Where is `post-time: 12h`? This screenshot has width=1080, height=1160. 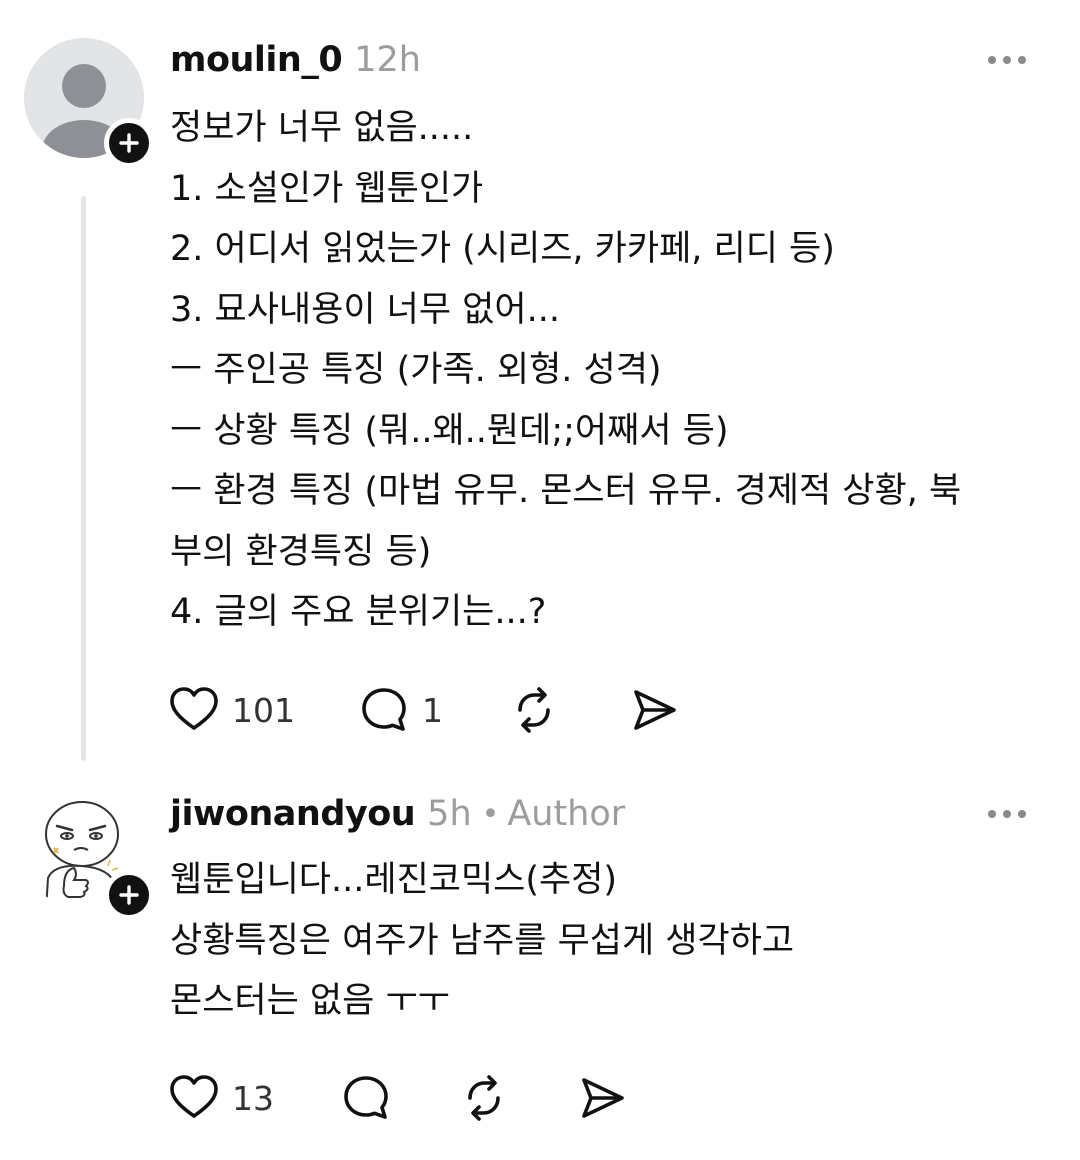 post-time: 12h is located at coordinates (387, 60).